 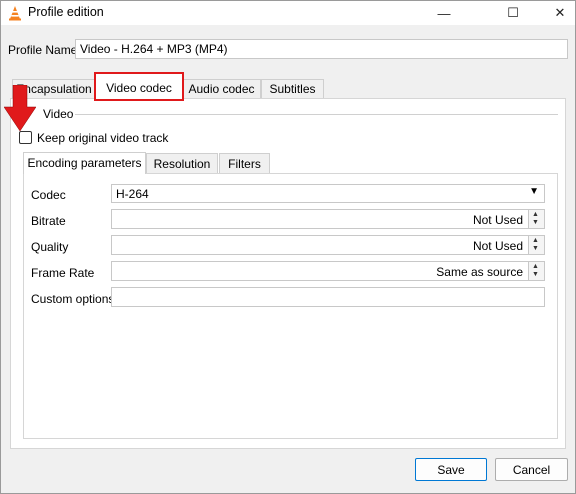 What do you see at coordinates (556, 13) in the screenshot?
I see `close-button: ✕` at bounding box center [556, 13].